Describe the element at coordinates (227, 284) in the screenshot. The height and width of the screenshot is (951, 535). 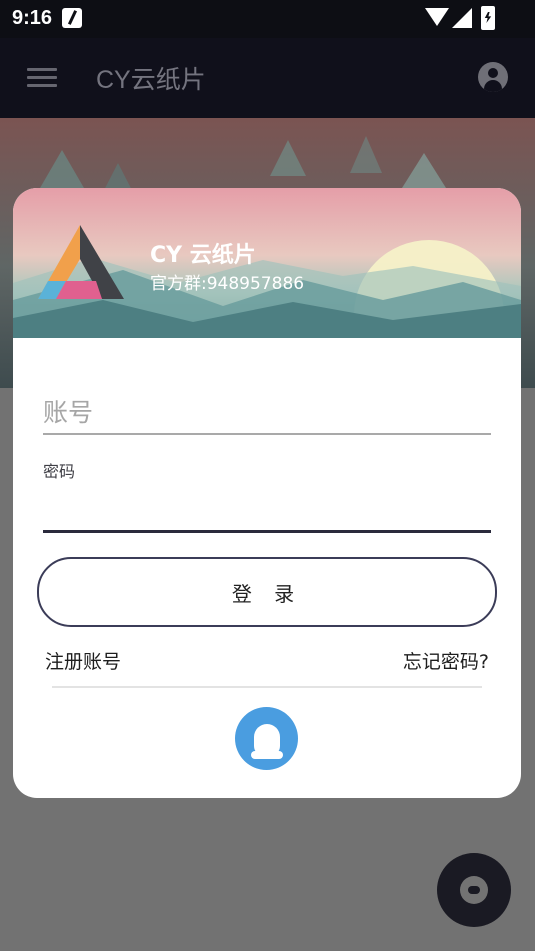
I see `official-group-number: 官方群:948957886` at that location.